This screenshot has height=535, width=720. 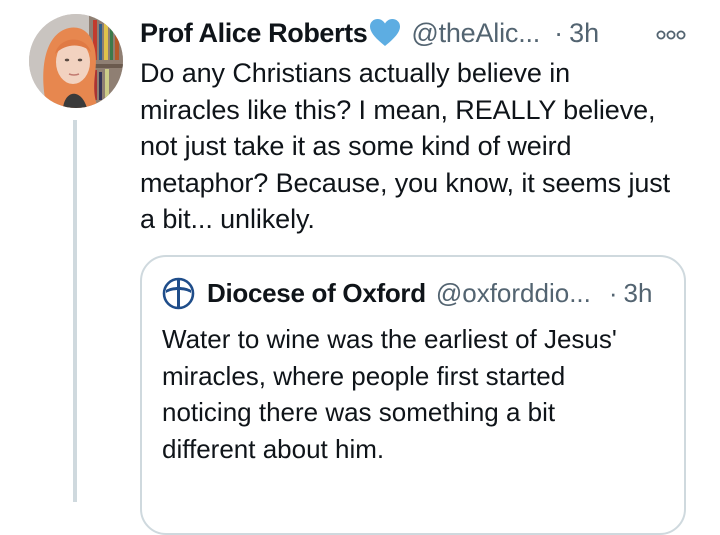 I want to click on quoted-tweet-header: Diocese of Oxford @oxforddio... · 3h, so click(x=407, y=293).